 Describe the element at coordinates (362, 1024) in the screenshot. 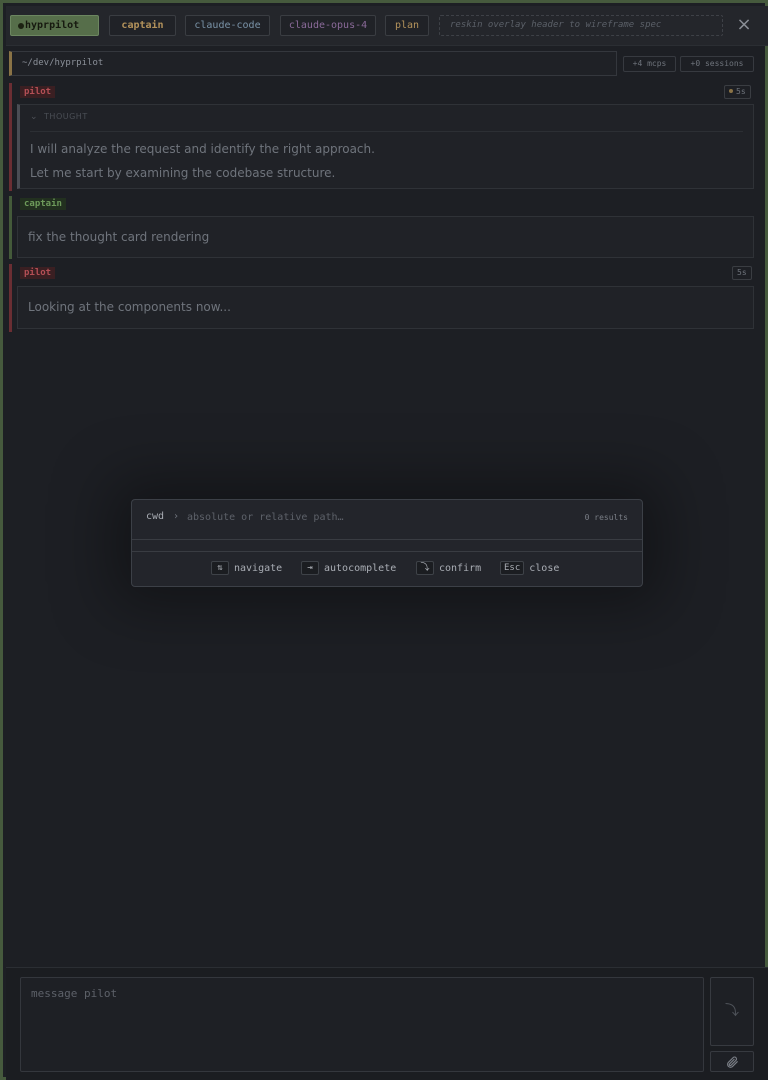

I see `message-input` at that location.